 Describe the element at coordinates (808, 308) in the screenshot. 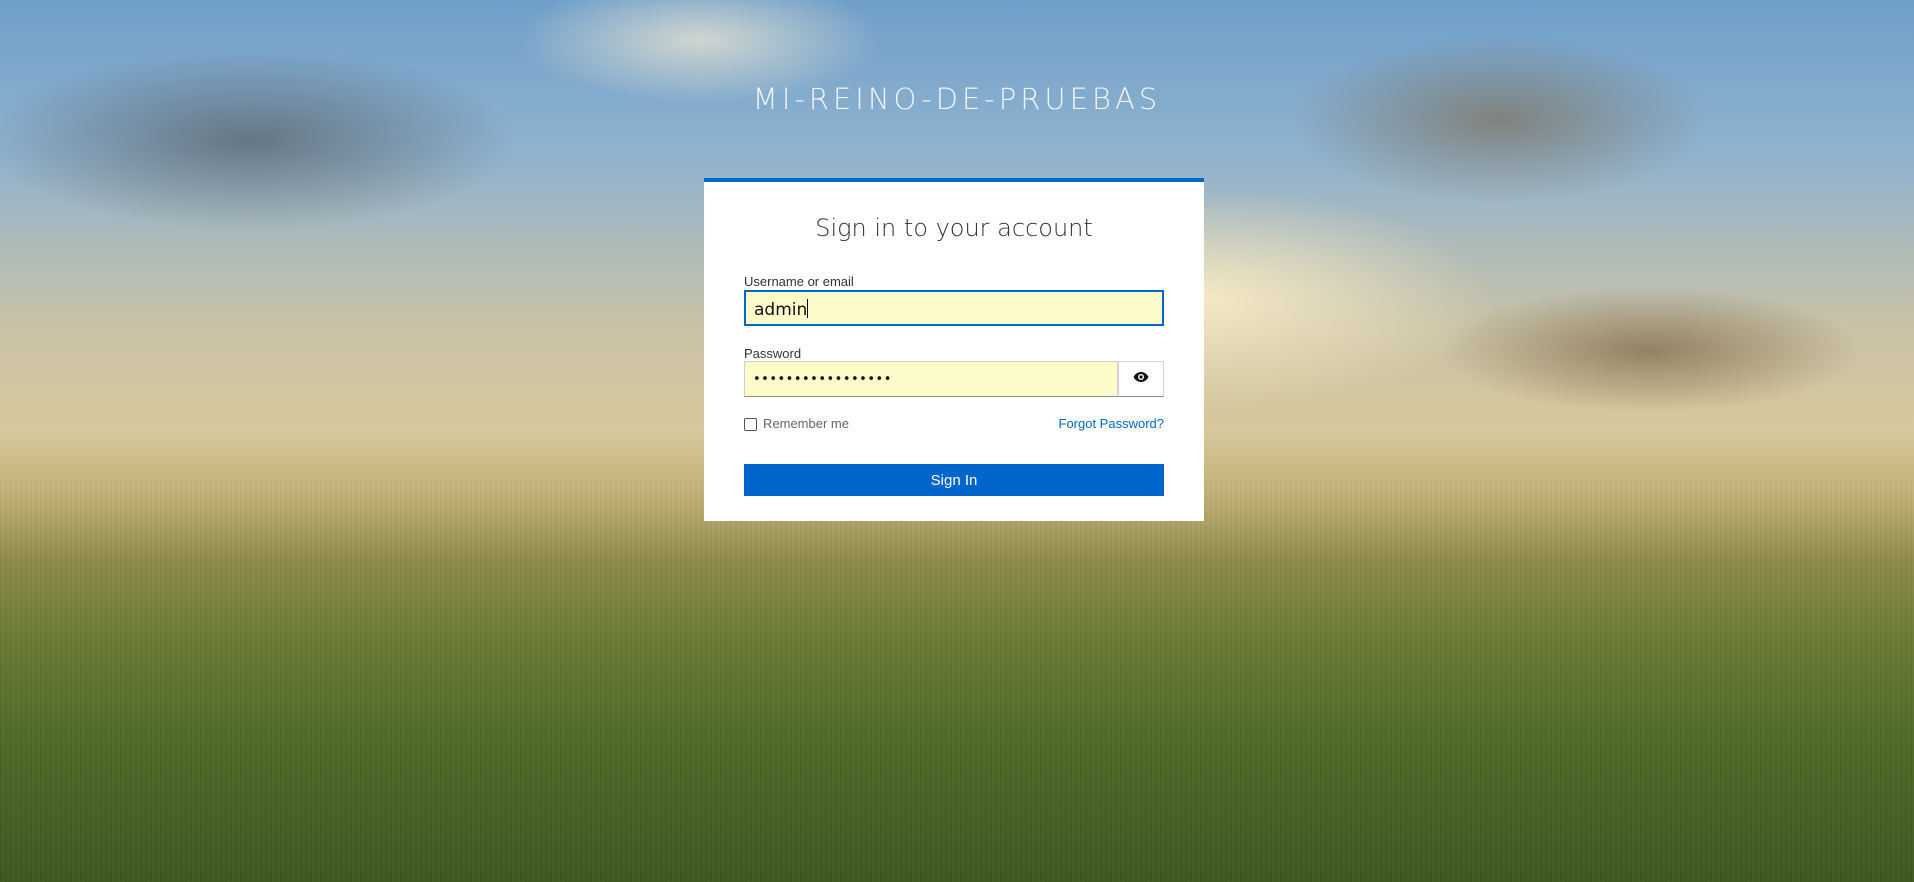

I see `text-caret` at that location.